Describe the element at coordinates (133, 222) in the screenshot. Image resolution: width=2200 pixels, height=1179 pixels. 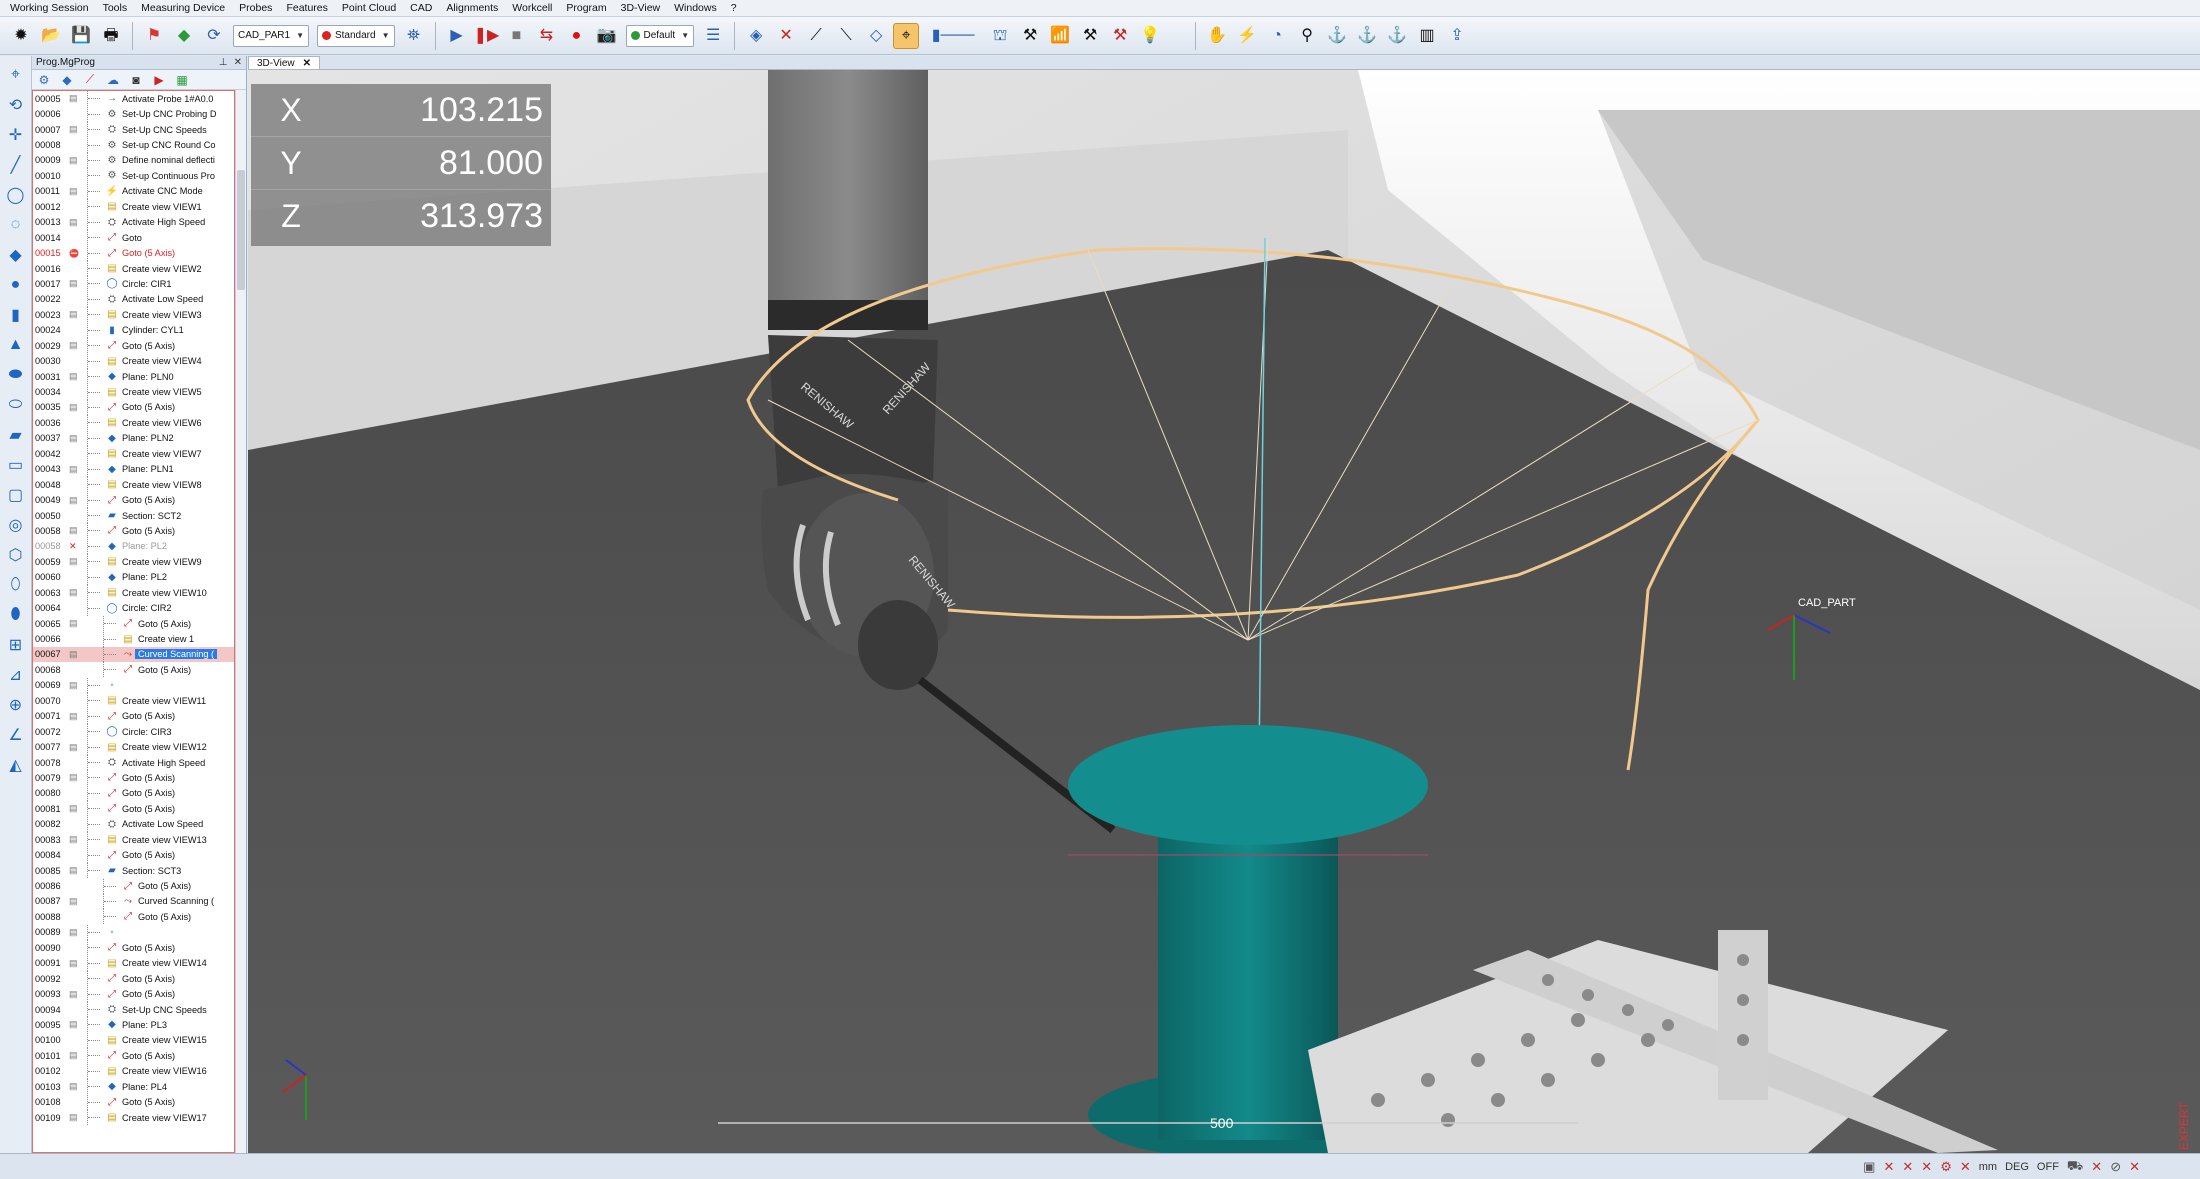
I see `tree-row: 00013 ▤ ⛭ Activate High Speed` at that location.